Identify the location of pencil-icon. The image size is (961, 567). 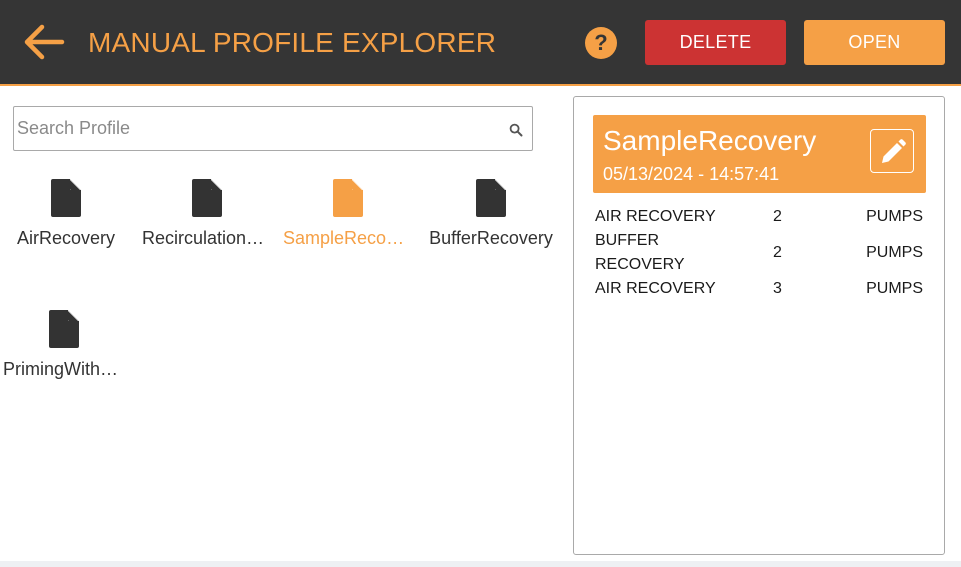
(894, 151).